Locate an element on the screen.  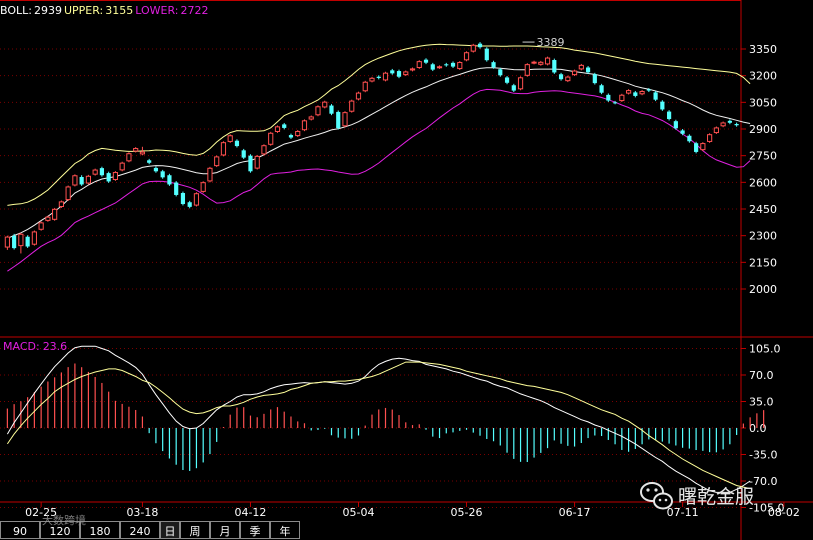
tab-240: 240 is located at coordinates (140, 530).